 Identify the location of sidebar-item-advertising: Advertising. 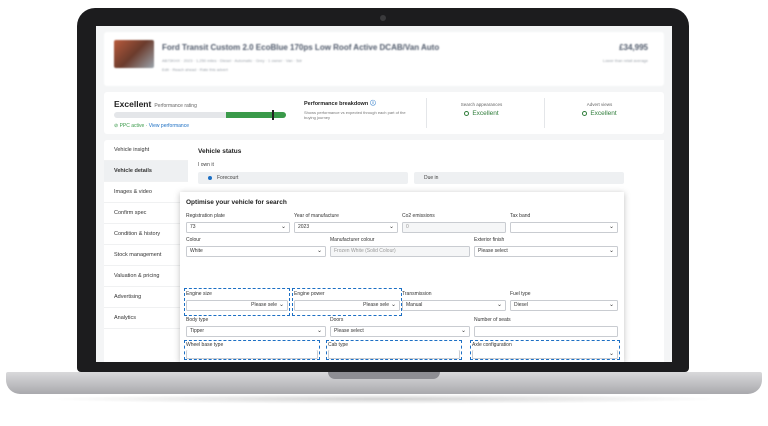
(146, 297).